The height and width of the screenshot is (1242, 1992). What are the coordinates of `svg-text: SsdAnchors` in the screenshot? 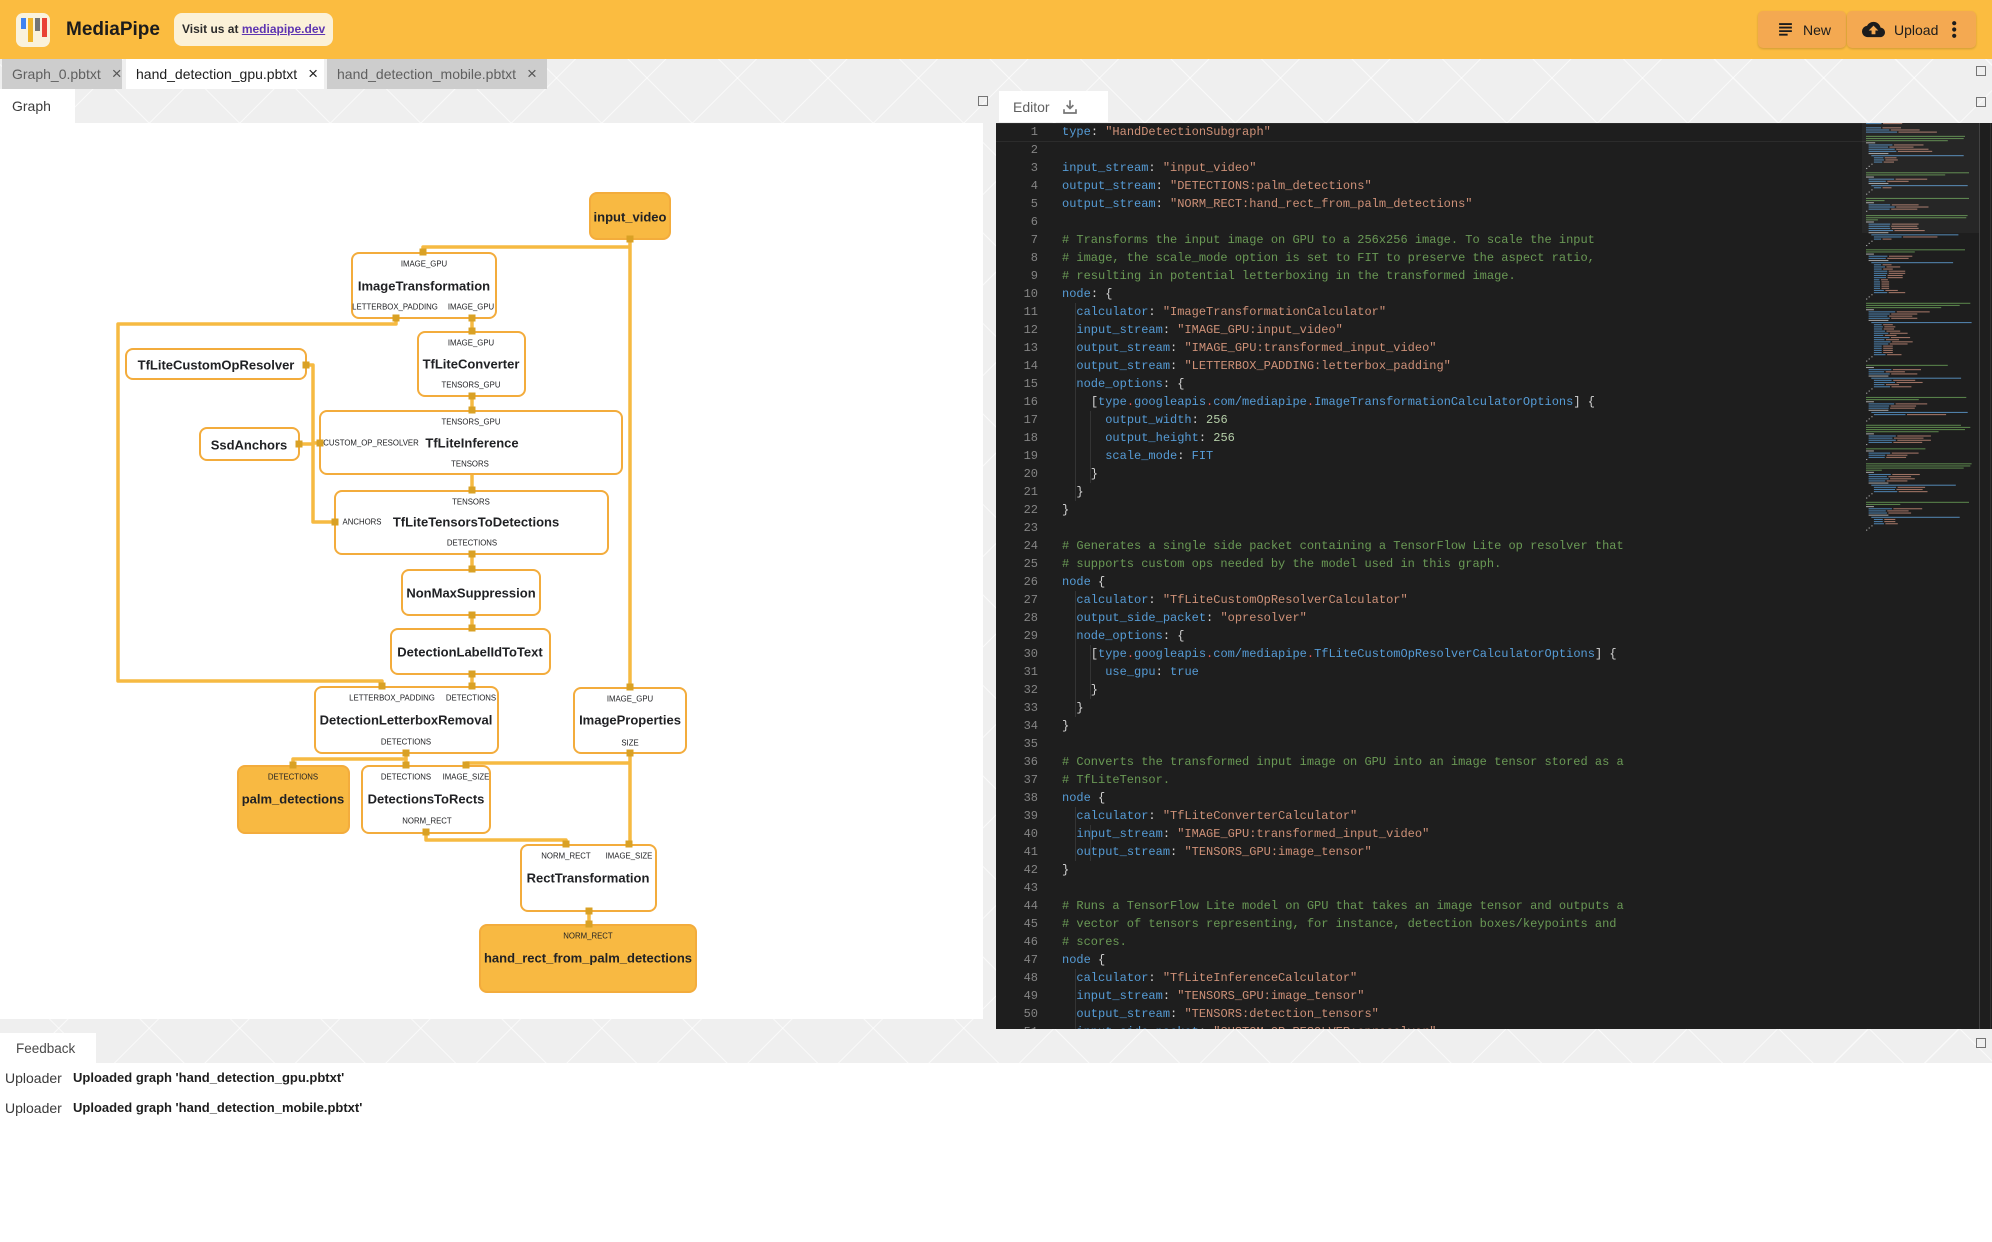 It's located at (249, 445).